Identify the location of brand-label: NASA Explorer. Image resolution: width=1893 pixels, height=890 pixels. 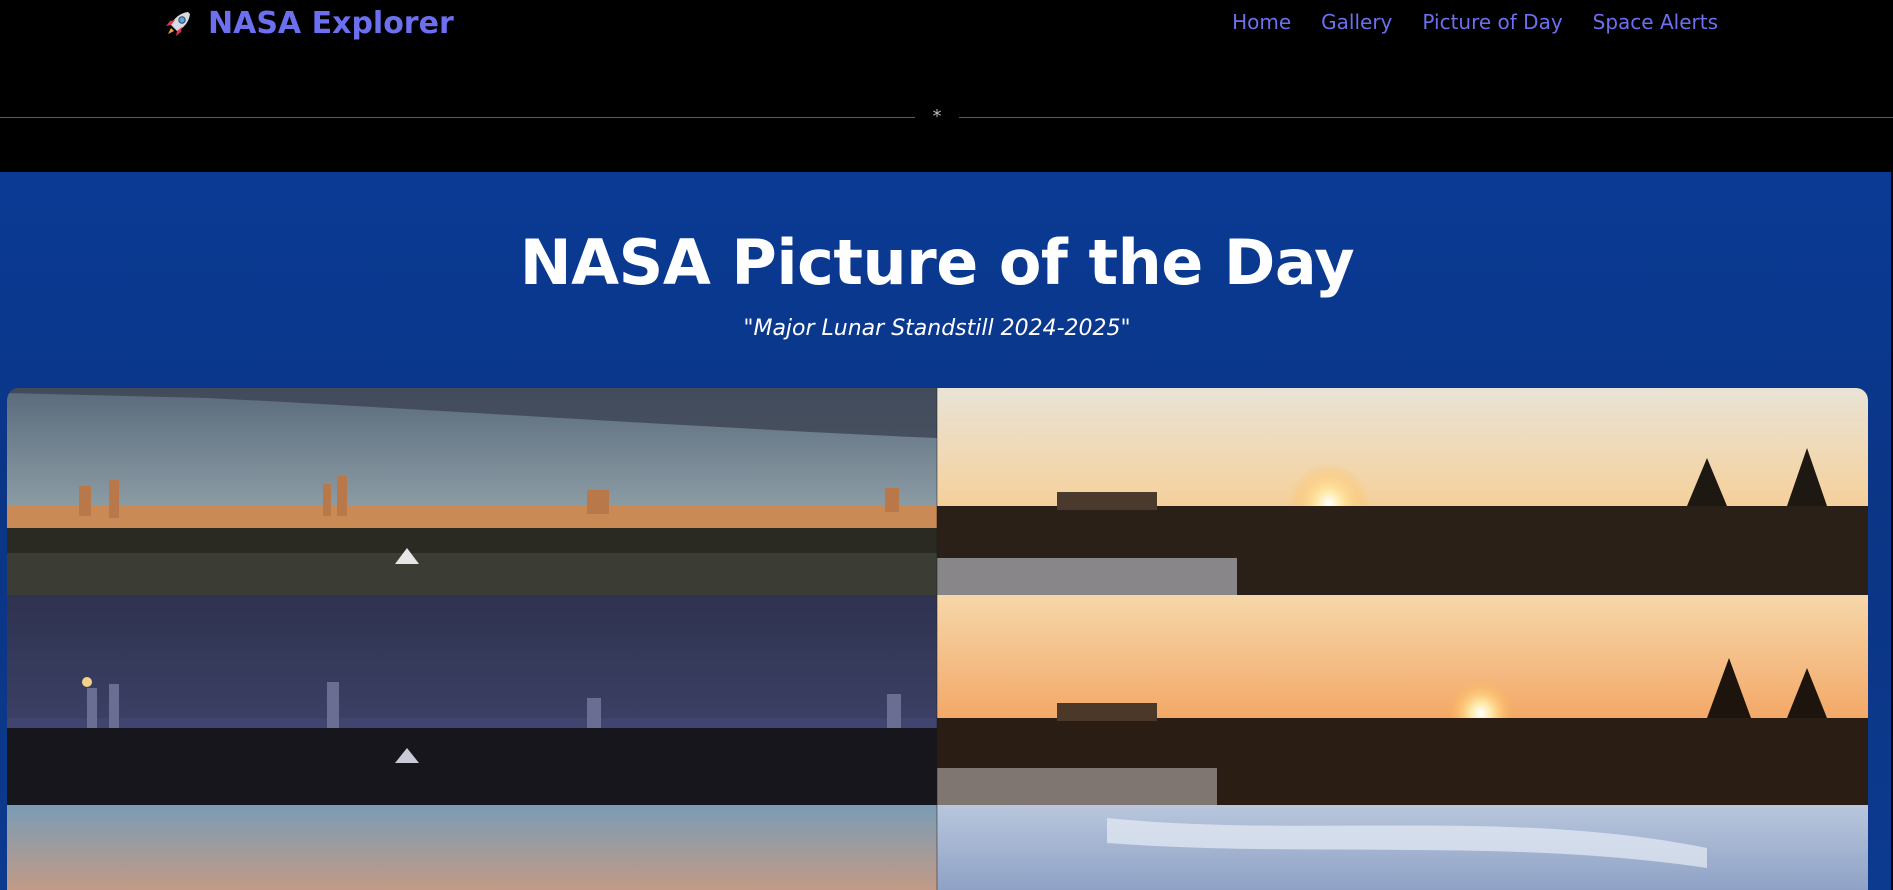
(331, 23).